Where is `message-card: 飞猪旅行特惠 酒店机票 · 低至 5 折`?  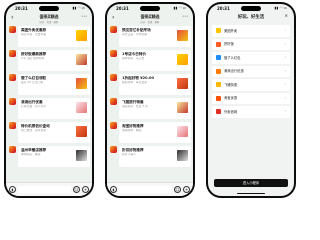
message-card: 飞猪旅行特惠 酒店机票 · 低至 5 折 is located at coordinates (150, 109).